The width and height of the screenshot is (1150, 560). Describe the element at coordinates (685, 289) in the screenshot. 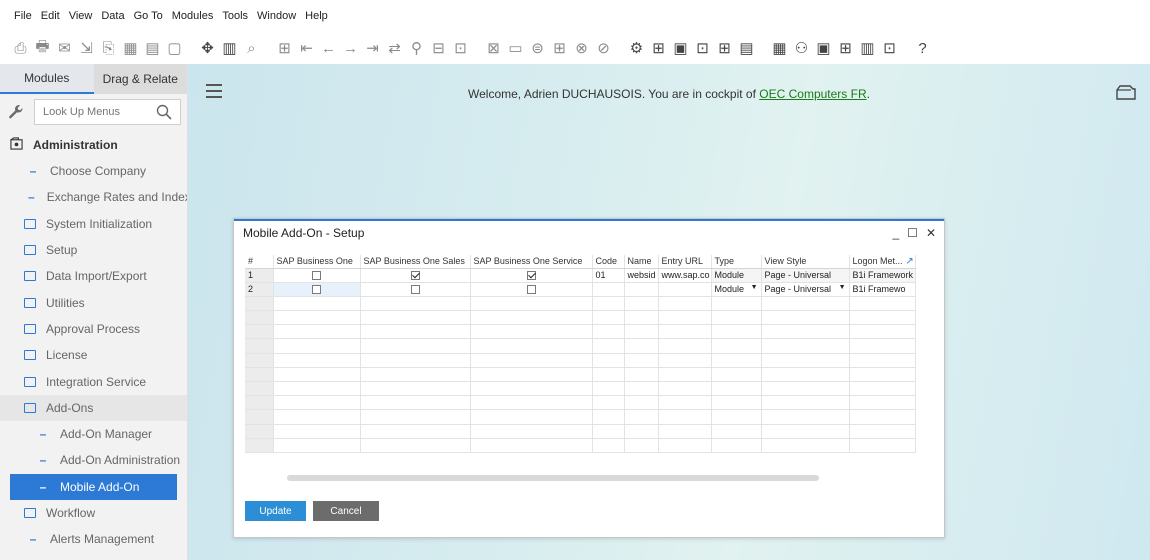

I see `entry-url-cell` at that location.